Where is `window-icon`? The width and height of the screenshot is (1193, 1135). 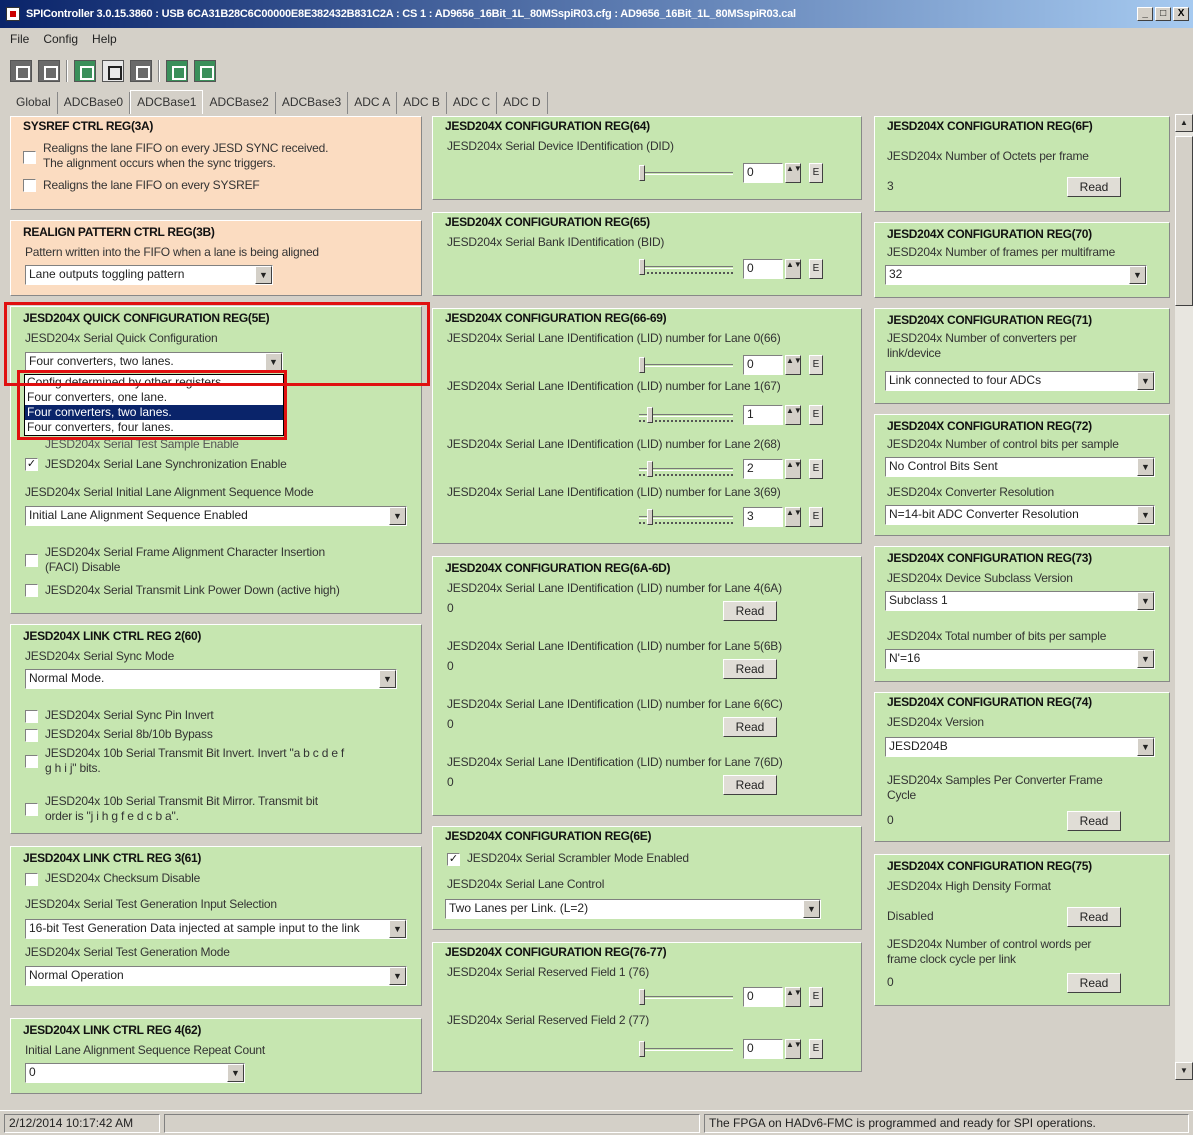 window-icon is located at coordinates (113, 71).